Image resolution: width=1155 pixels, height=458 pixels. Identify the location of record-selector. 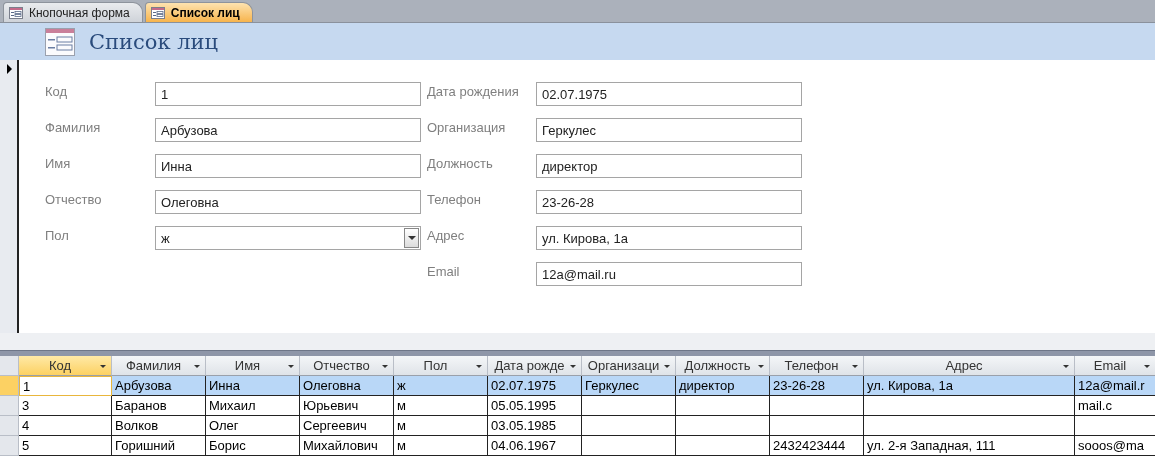
(9, 196).